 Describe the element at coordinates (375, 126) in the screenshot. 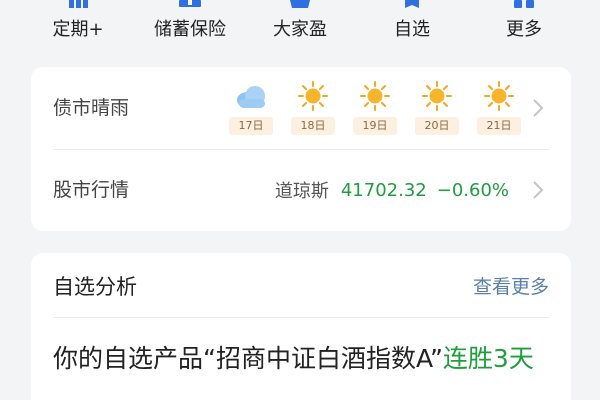

I see `weather-date: 19日` at that location.